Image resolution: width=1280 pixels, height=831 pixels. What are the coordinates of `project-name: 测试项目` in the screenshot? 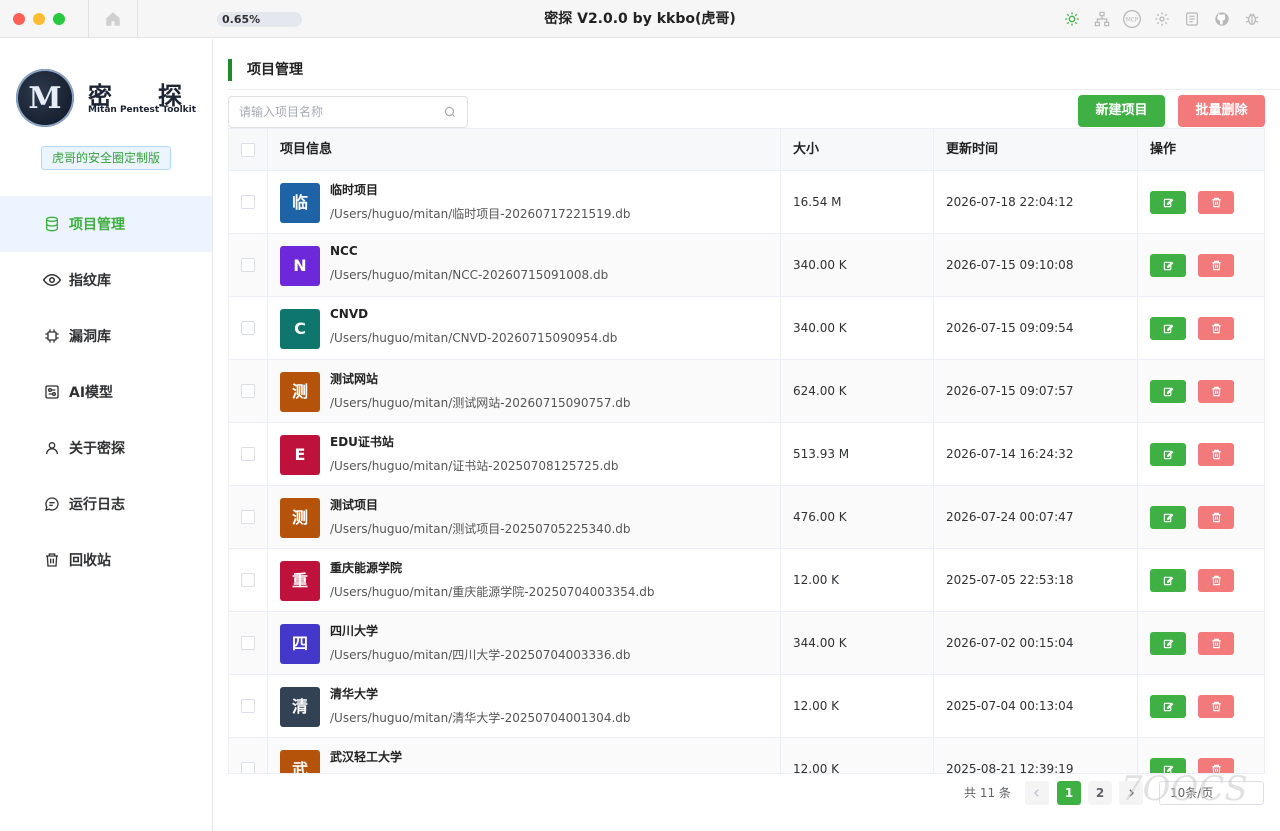 It's located at (354, 504).